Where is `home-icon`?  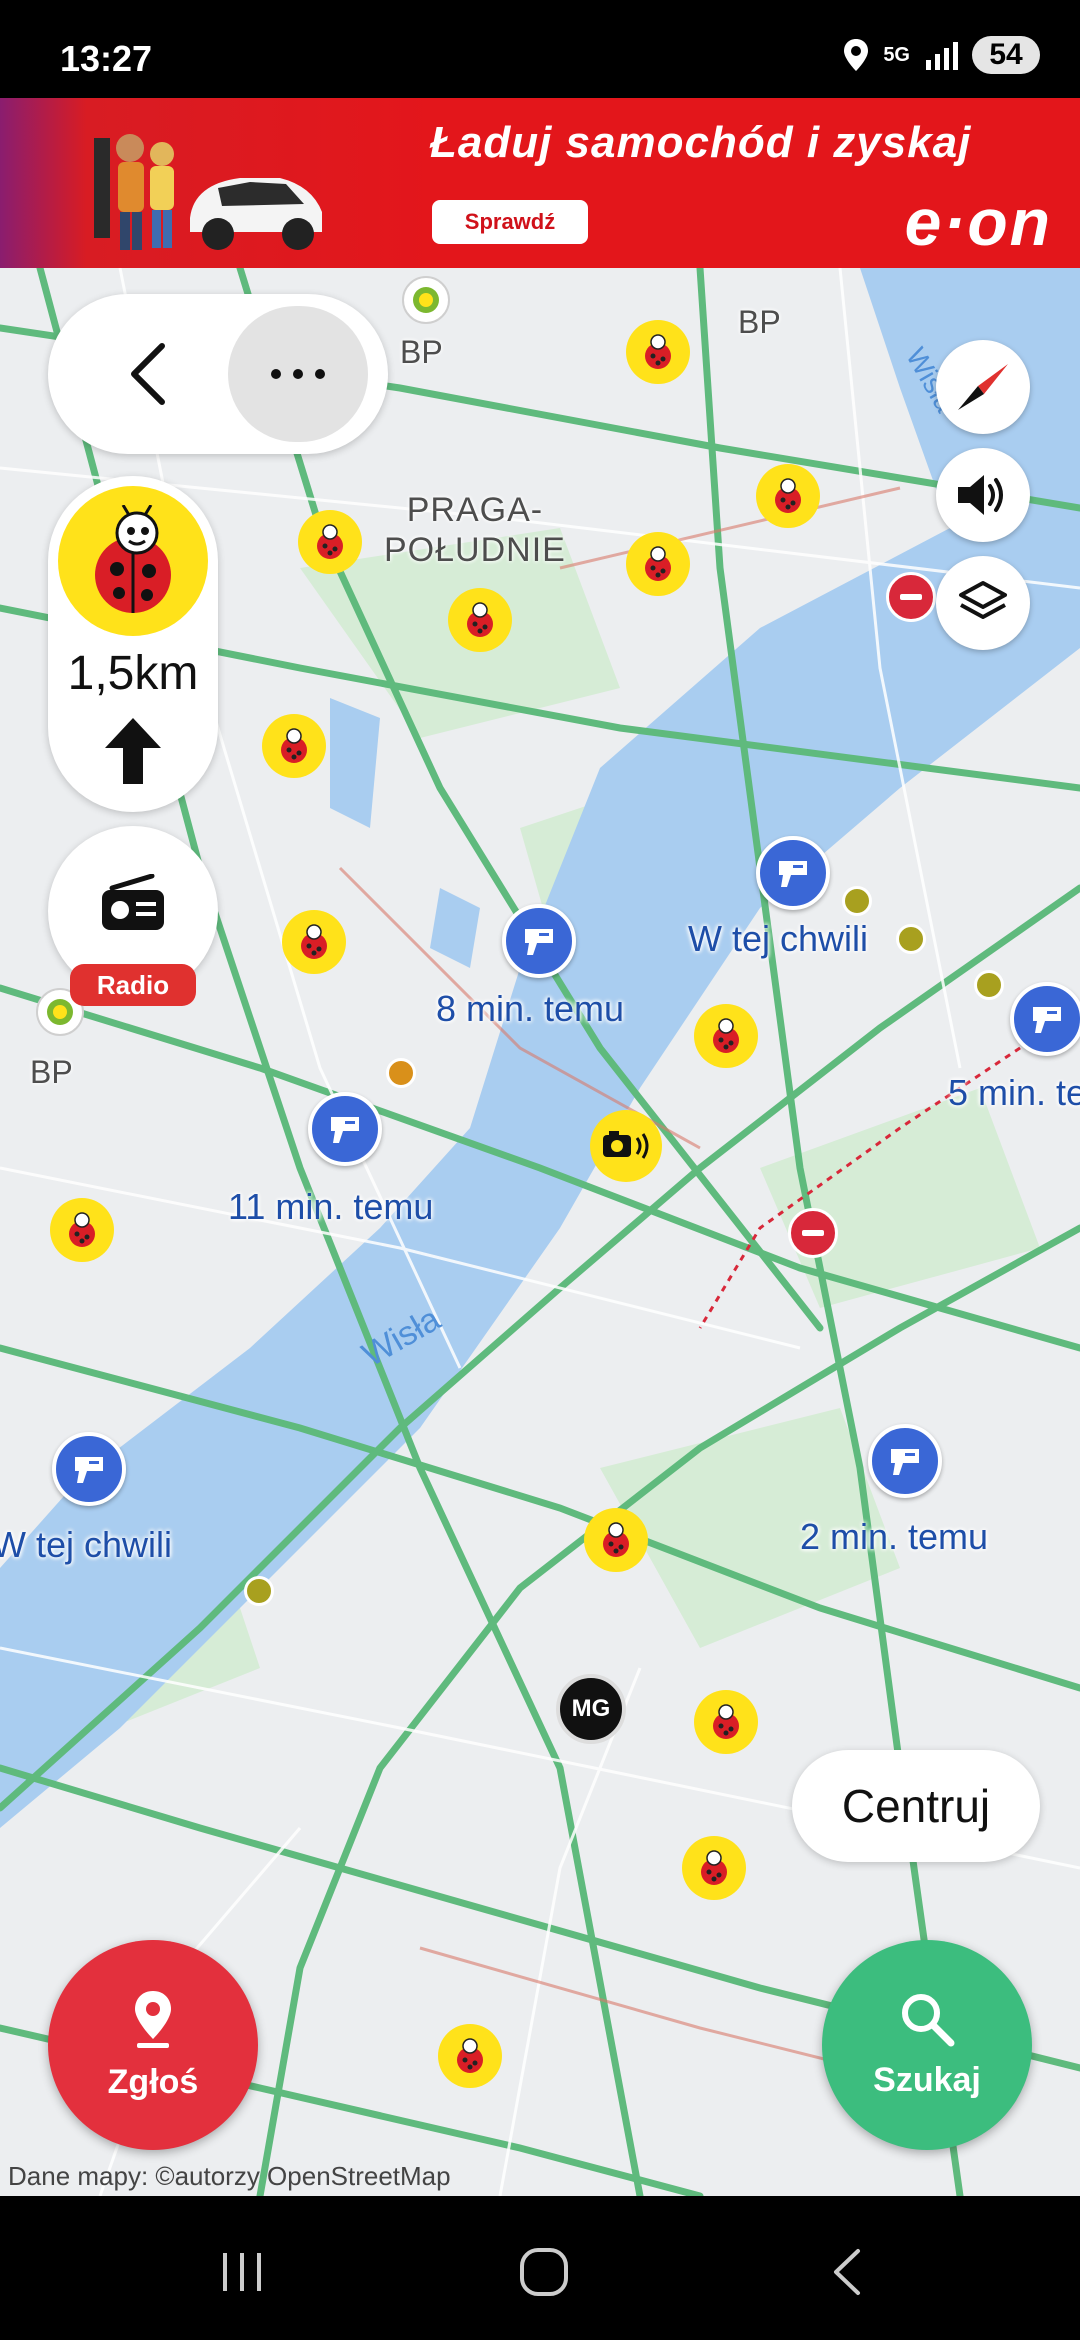 home-icon is located at coordinates (544, 2272).